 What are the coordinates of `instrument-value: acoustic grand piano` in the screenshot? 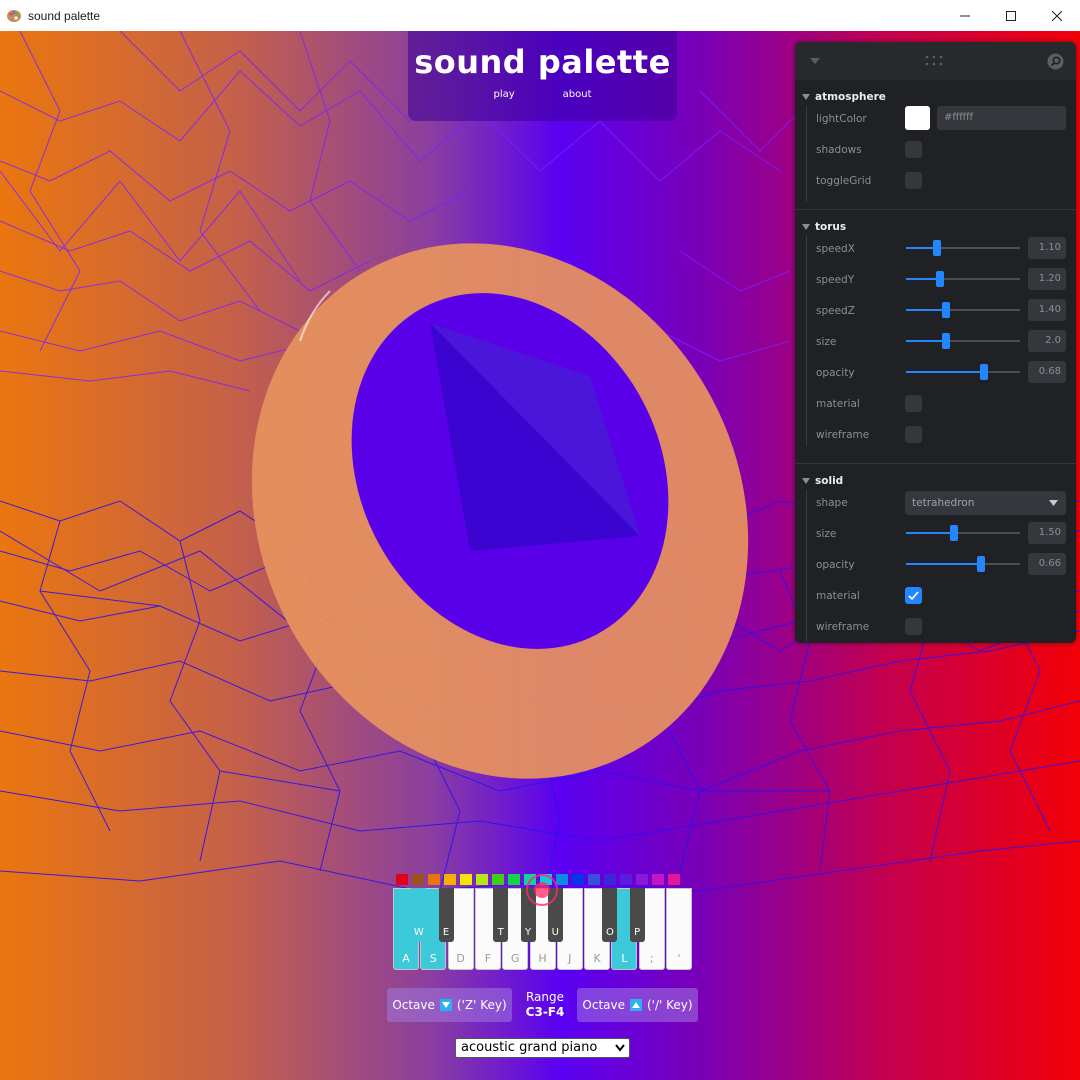 It's located at (529, 1047).